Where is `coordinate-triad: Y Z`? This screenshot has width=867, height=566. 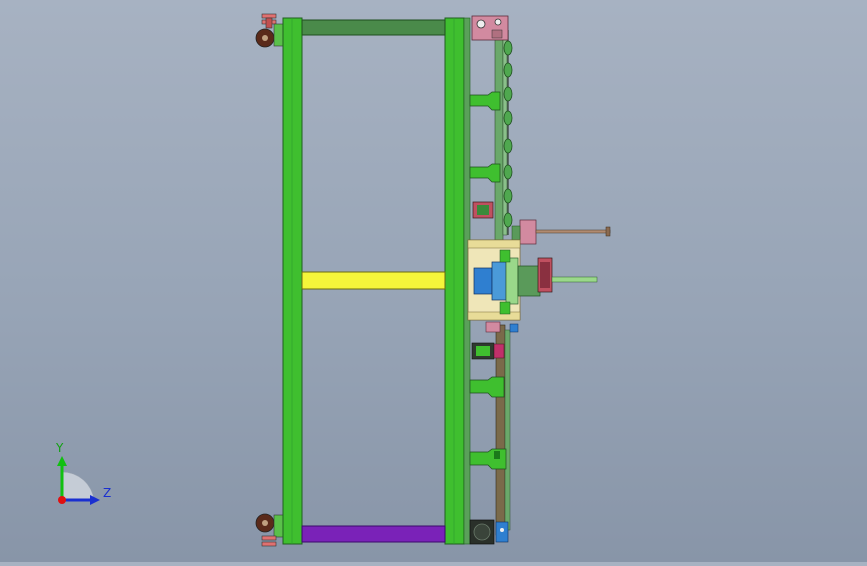 coordinate-triad: Y Z is located at coordinates (83, 473).